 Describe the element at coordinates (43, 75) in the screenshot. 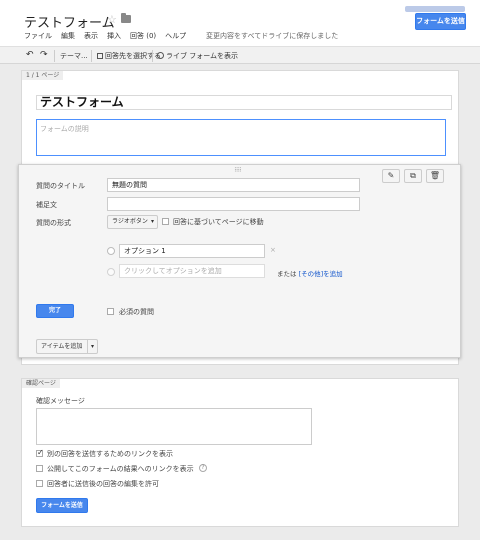

I see `page-label: 1 / 1 ページ` at that location.